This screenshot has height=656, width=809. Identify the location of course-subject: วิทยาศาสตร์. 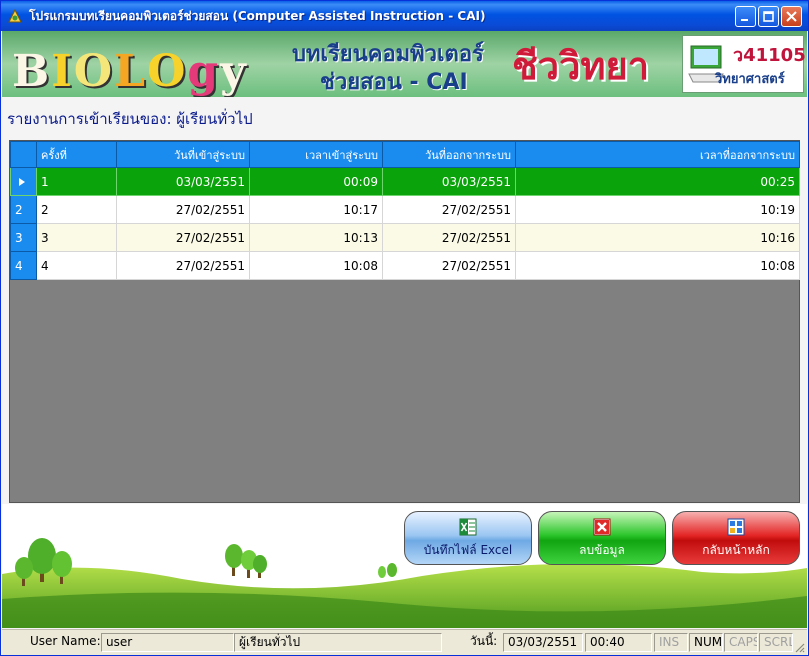
(750, 79).